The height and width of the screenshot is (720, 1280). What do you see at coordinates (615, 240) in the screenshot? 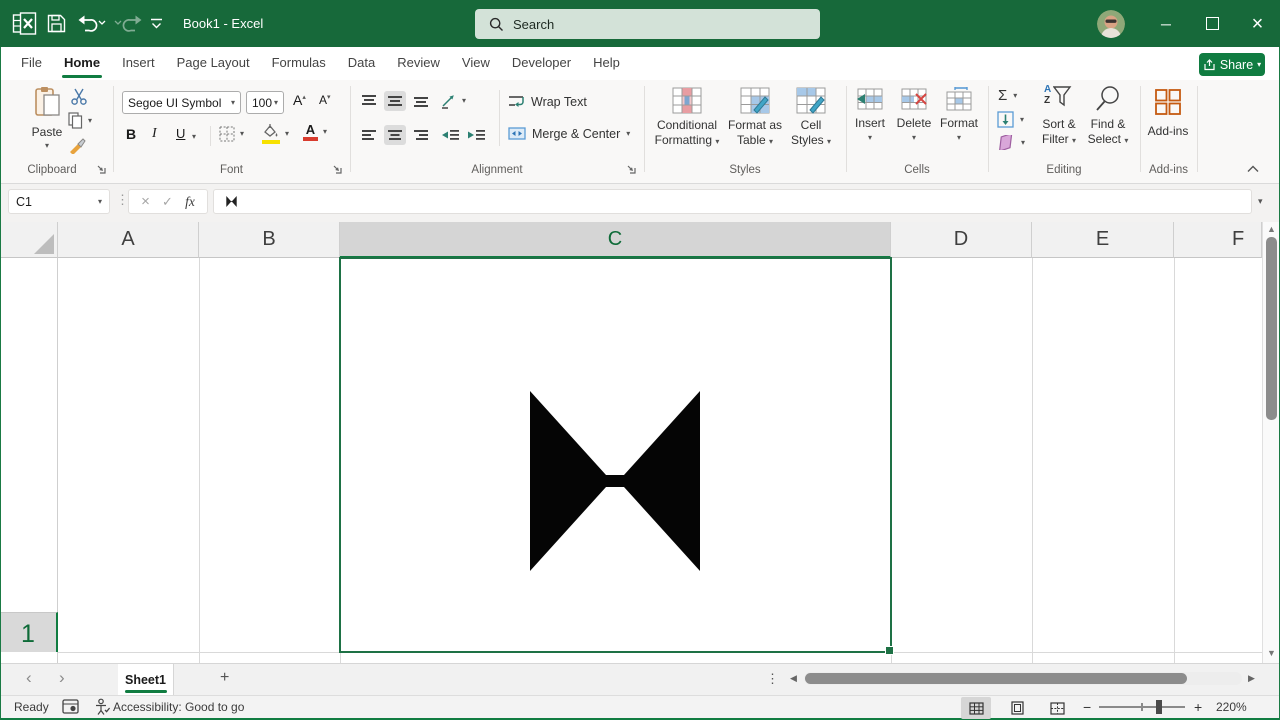
I see `column-header-c: C` at bounding box center [615, 240].